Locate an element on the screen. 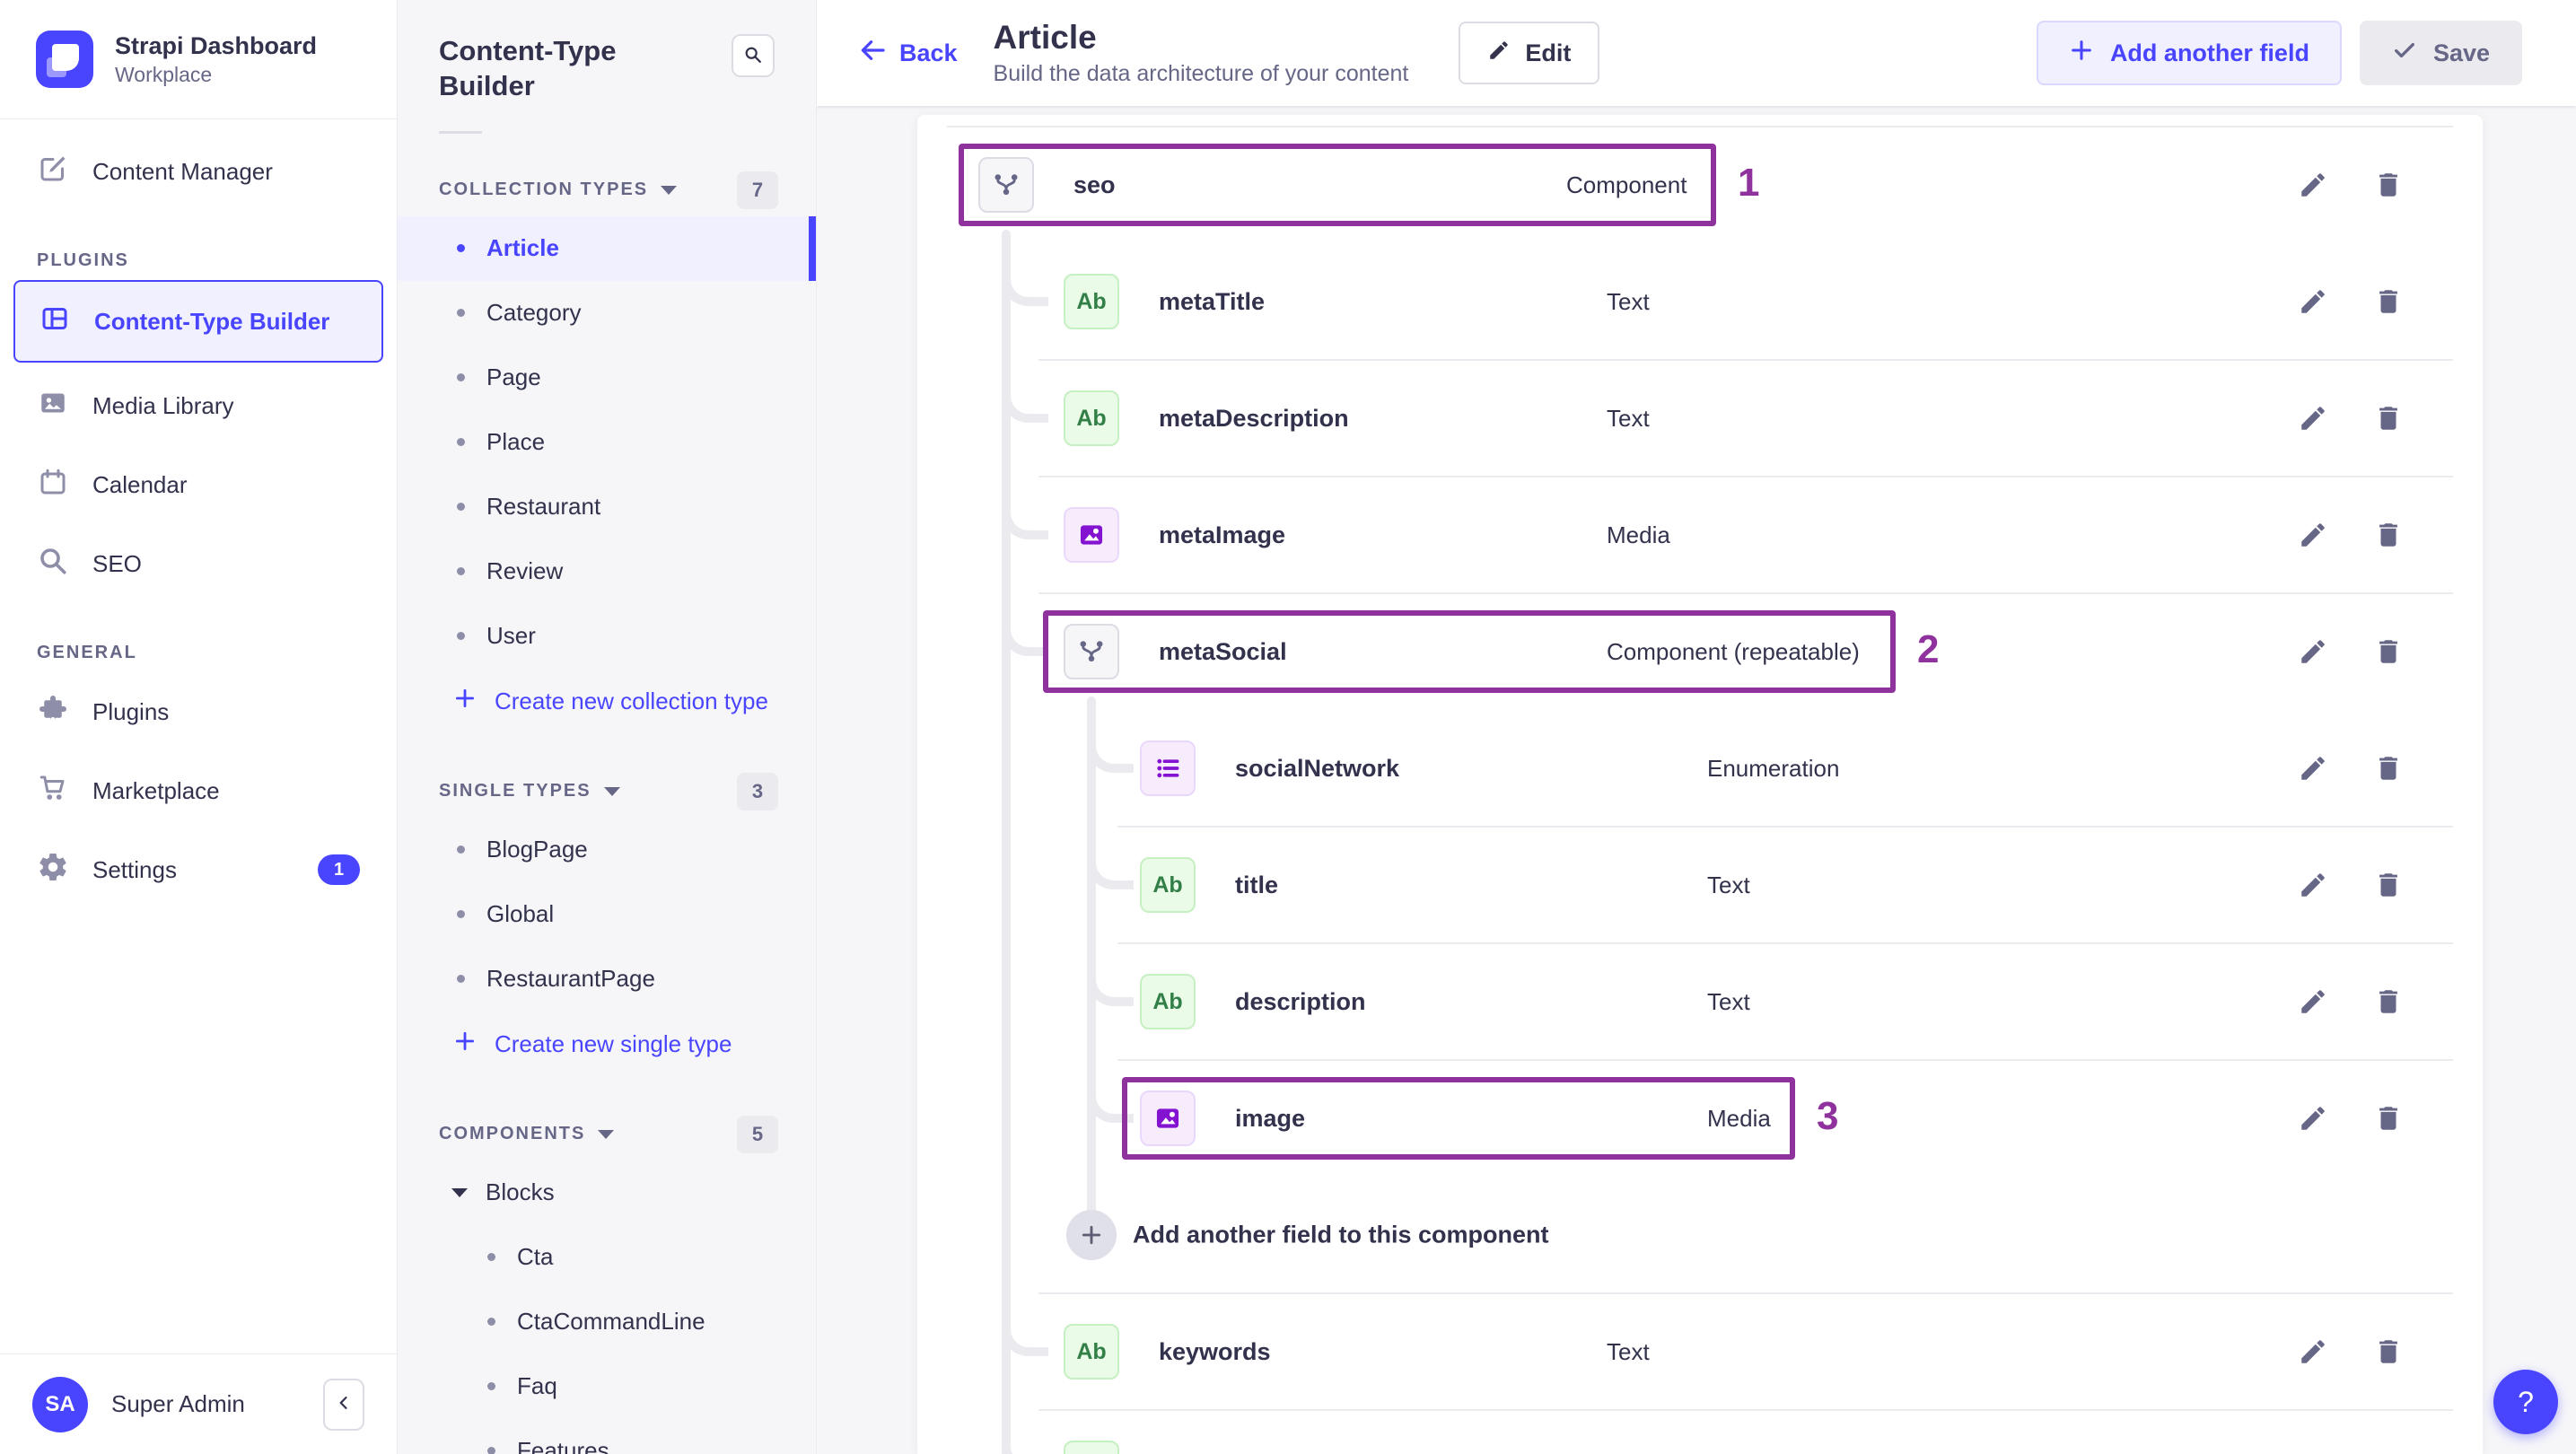  create-single-type-link: Create new single type is located at coordinates (607, 1045).